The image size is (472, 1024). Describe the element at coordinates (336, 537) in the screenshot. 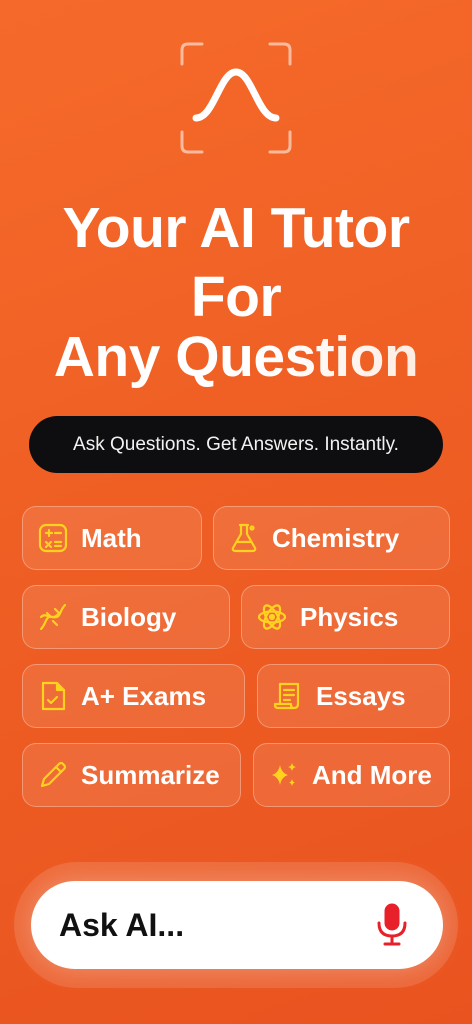

I see `chip-label: Chemistry` at that location.